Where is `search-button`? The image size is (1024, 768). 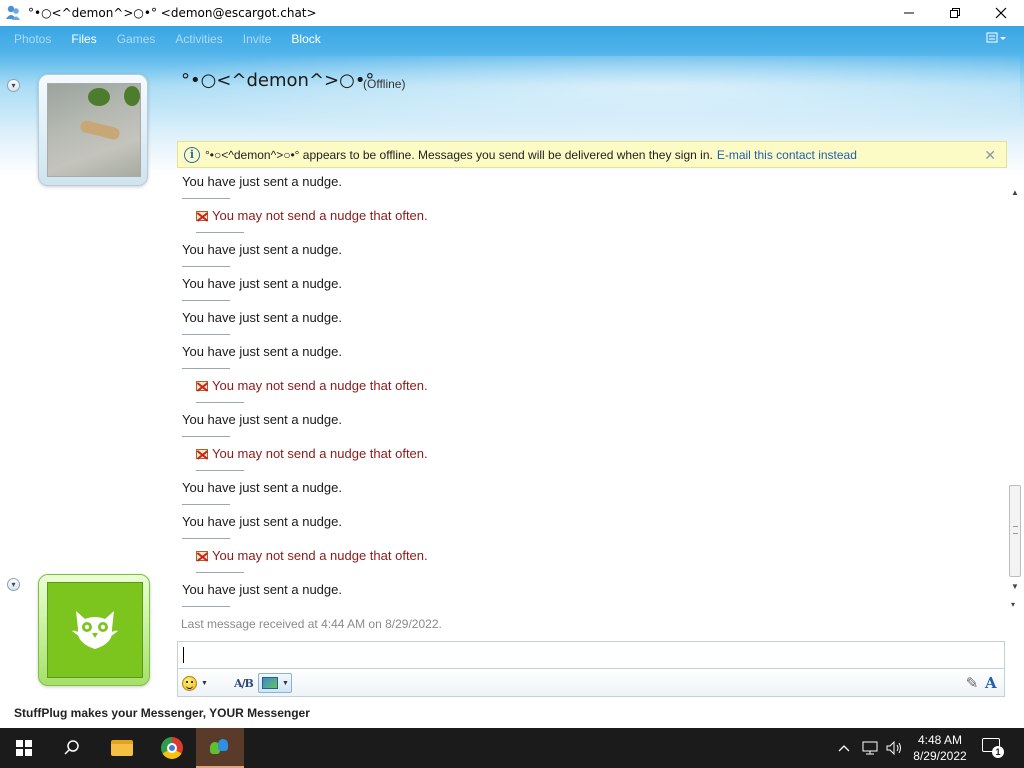 search-button is located at coordinates (72, 748).